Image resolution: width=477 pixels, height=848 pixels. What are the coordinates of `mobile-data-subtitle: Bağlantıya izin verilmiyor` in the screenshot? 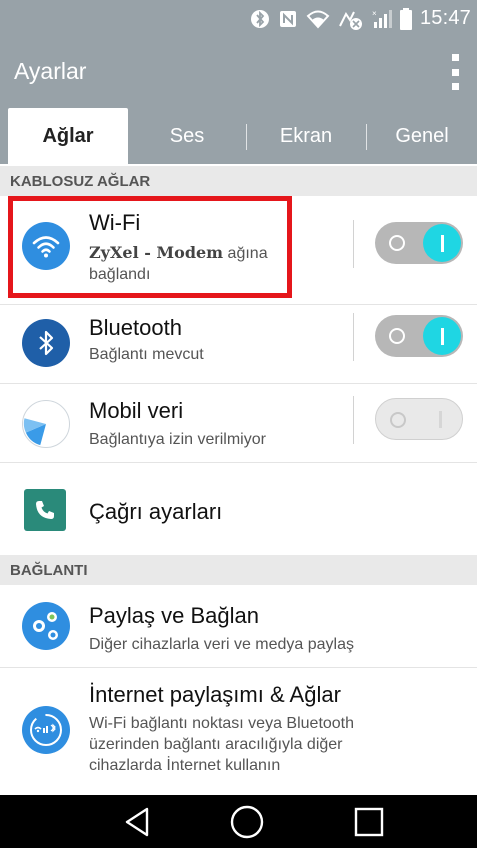 It's located at (177, 439).